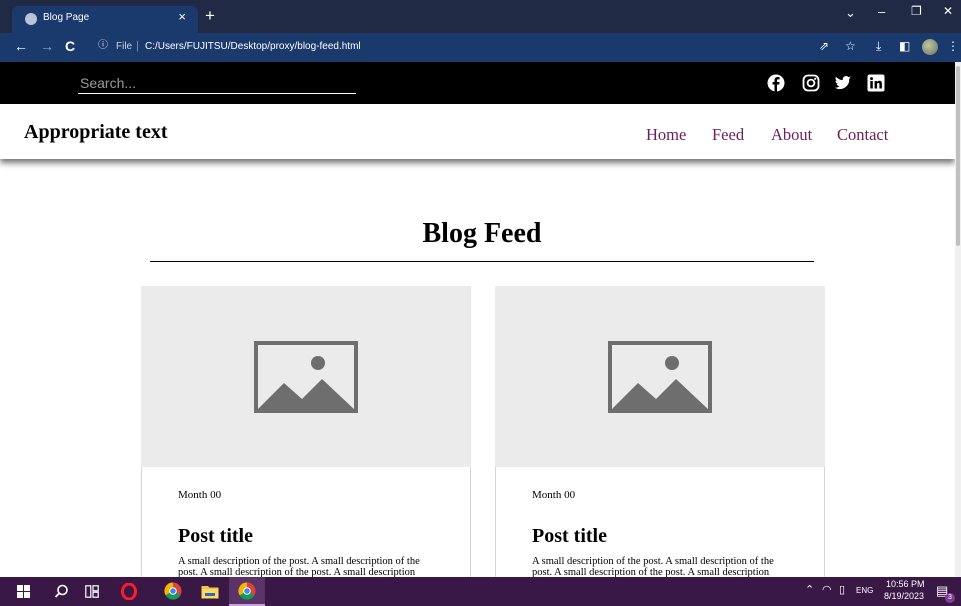 This screenshot has height=606, width=961. I want to click on search-icon, so click(61, 591).